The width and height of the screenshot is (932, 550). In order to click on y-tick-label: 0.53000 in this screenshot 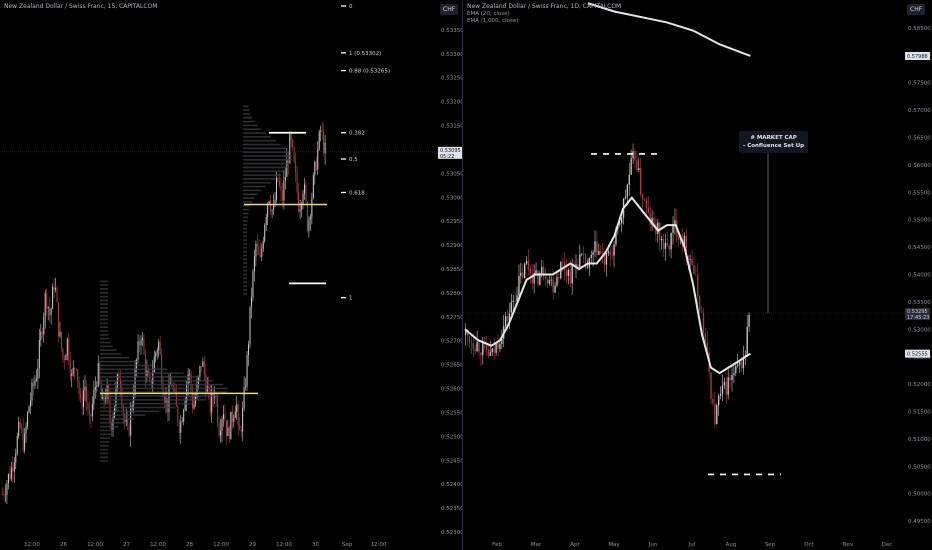, I will do `click(451, 198)`.